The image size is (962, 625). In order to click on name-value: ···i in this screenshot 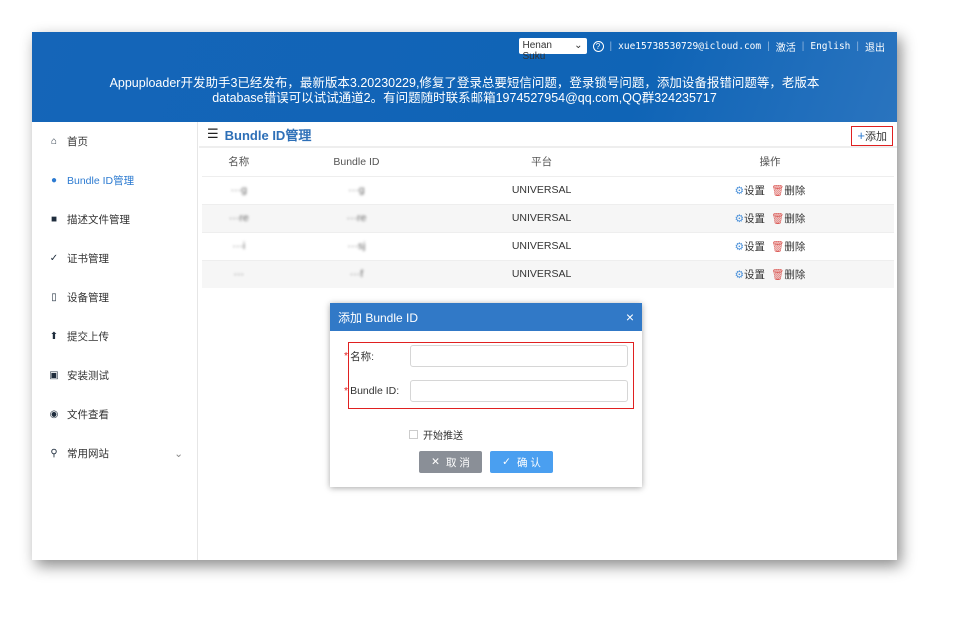, I will do `click(239, 246)`.